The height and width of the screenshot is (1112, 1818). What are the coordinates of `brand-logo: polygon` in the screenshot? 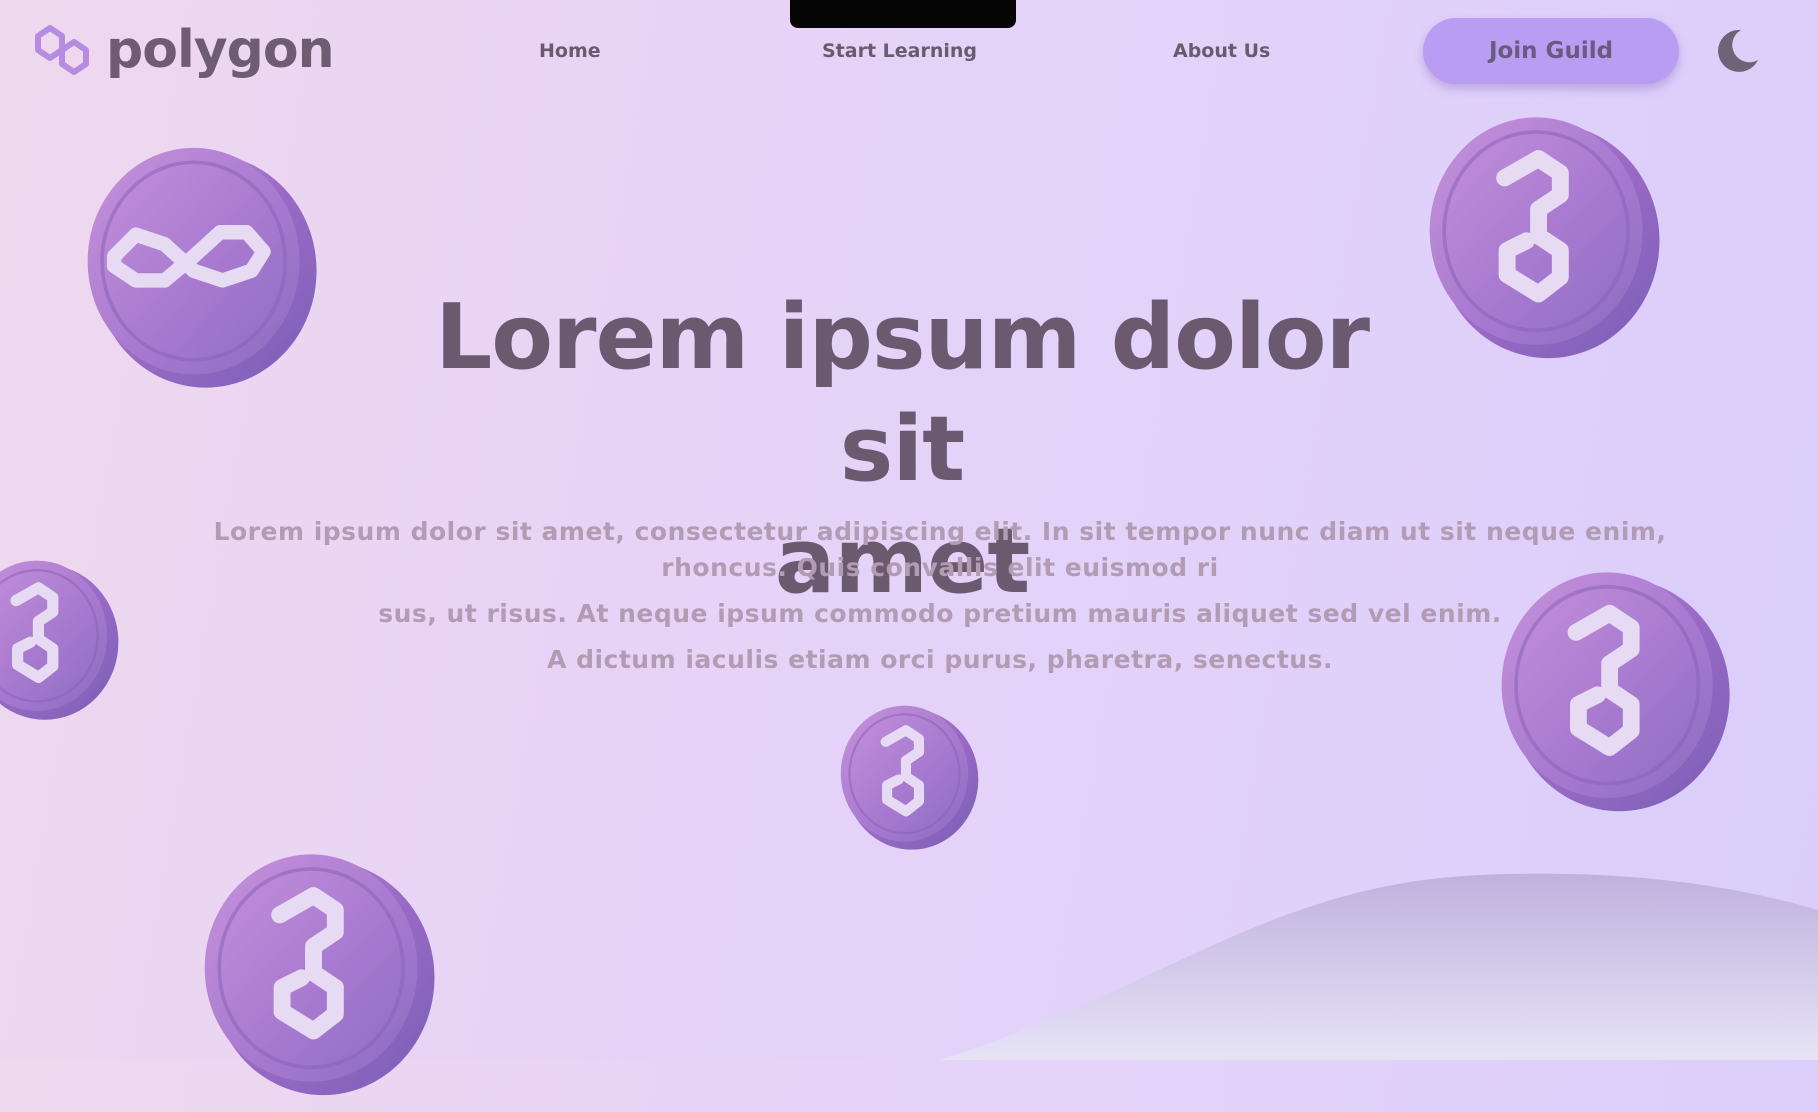 It's located at (181, 52).